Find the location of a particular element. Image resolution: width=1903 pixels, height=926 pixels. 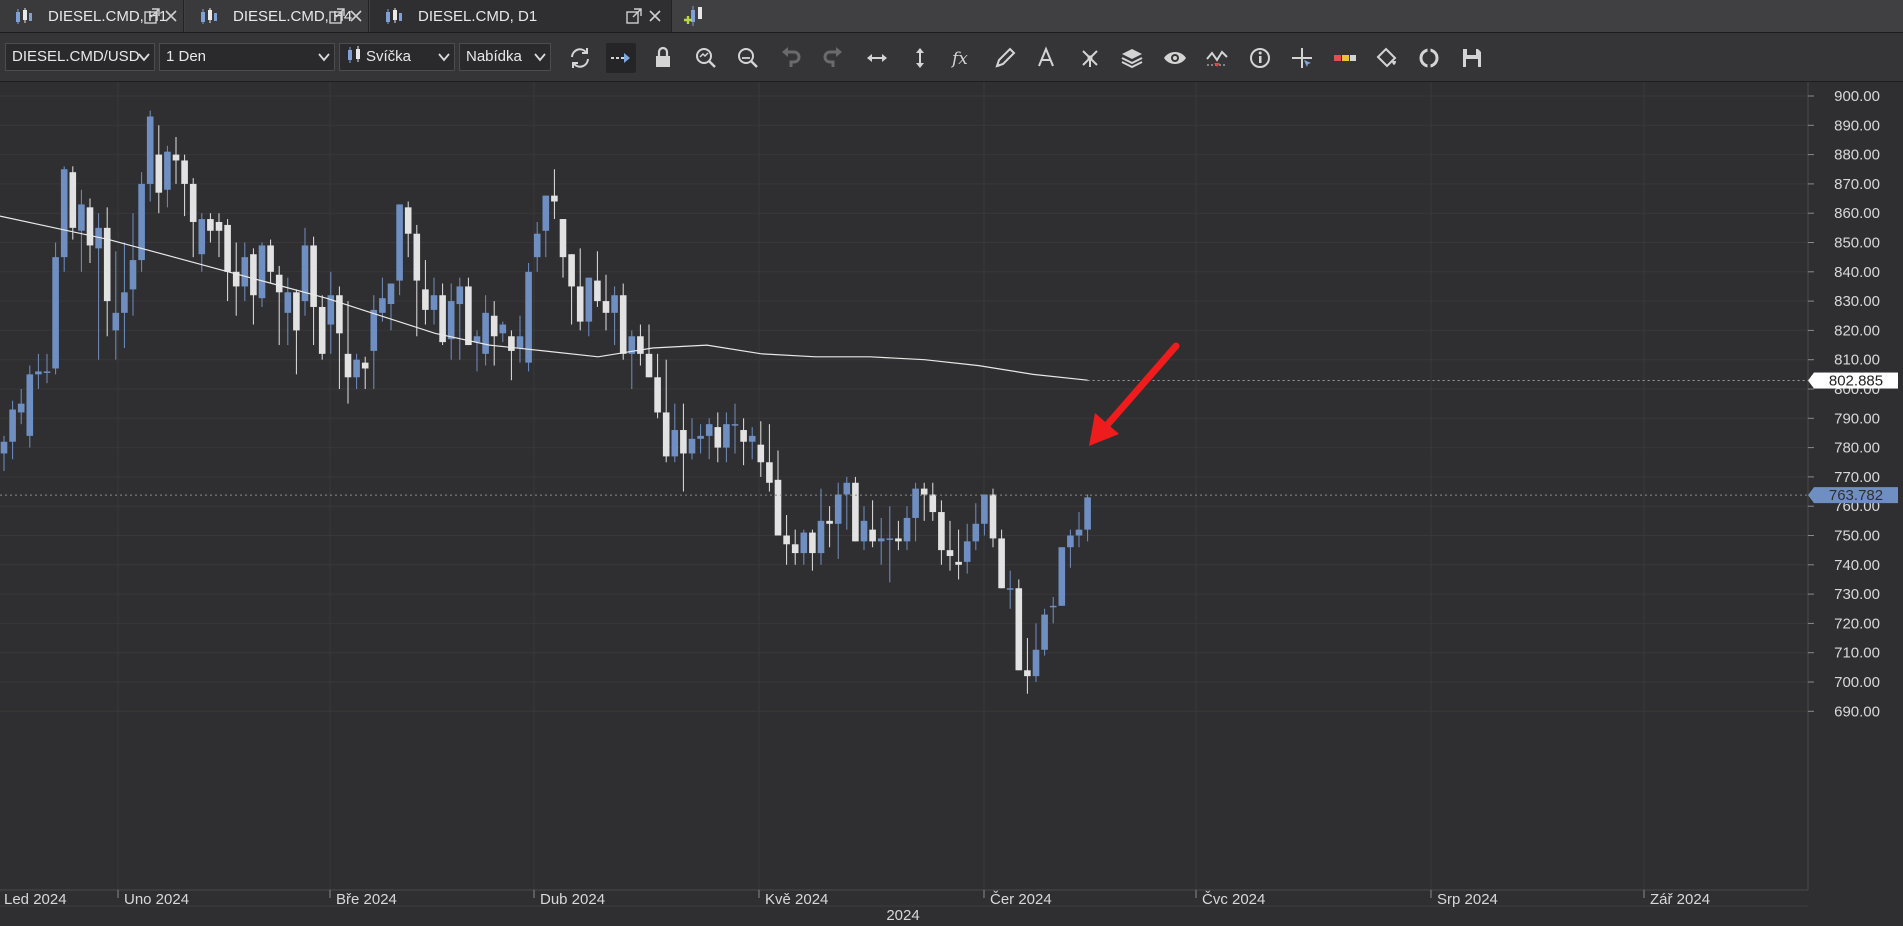

info-button is located at coordinates (1260, 58).